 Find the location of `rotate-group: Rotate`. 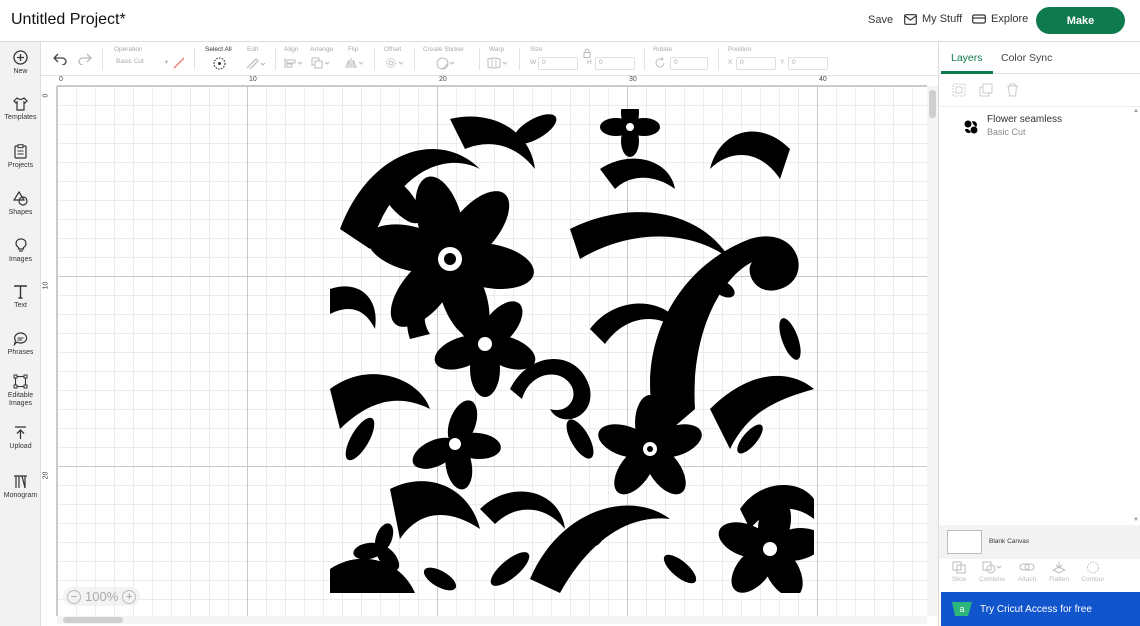

rotate-group: Rotate is located at coordinates (662, 49).